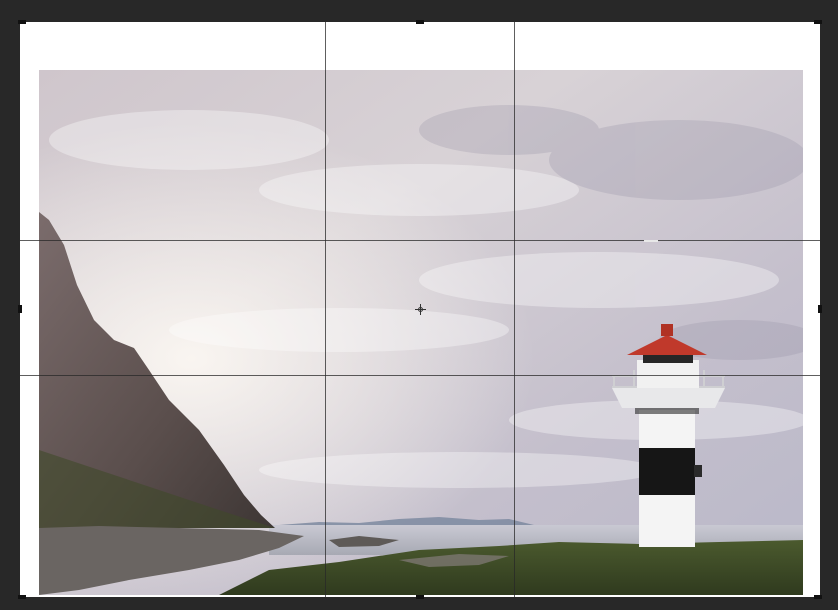  What do you see at coordinates (820, 309) in the screenshot?
I see `crop-handle-right` at bounding box center [820, 309].